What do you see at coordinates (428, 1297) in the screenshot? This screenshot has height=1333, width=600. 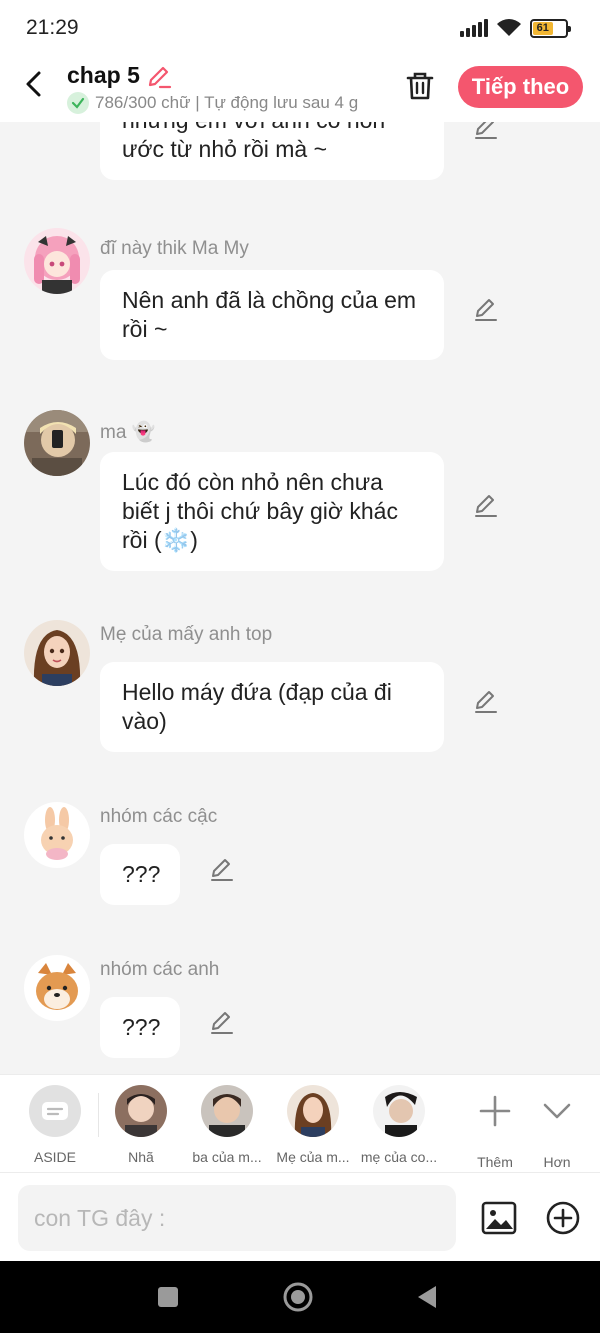 I see `back-icon` at bounding box center [428, 1297].